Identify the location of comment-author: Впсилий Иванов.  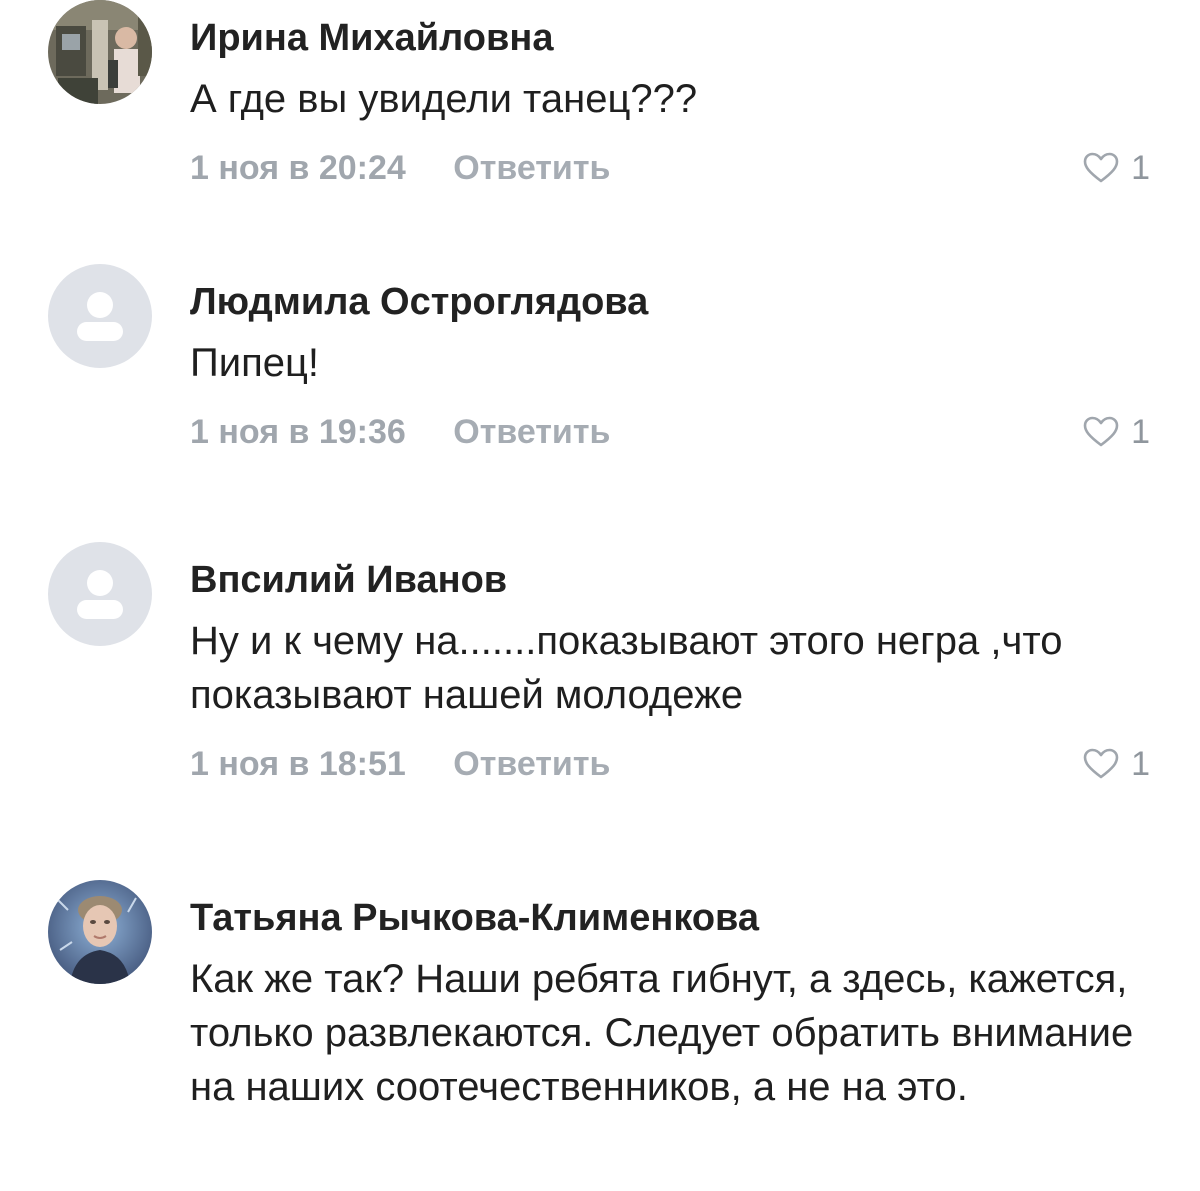
(671, 580).